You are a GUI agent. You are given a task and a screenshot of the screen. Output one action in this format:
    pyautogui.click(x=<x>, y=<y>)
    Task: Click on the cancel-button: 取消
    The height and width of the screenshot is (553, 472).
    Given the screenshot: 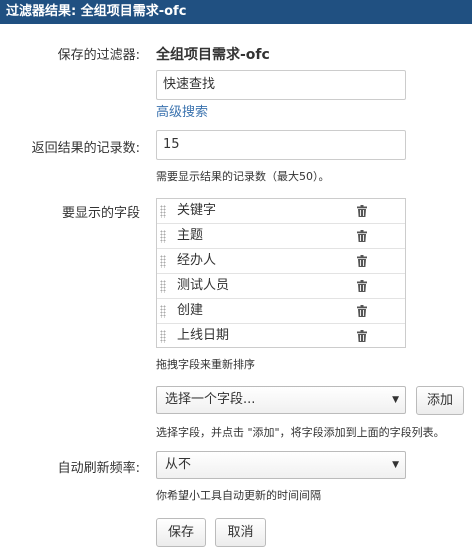 What is the action you would take?
    pyautogui.click(x=240, y=532)
    